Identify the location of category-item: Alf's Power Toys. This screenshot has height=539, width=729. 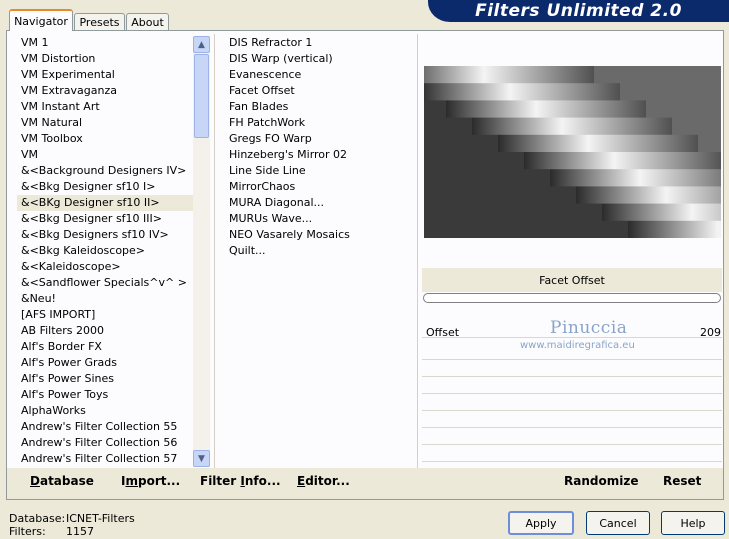
(105, 395).